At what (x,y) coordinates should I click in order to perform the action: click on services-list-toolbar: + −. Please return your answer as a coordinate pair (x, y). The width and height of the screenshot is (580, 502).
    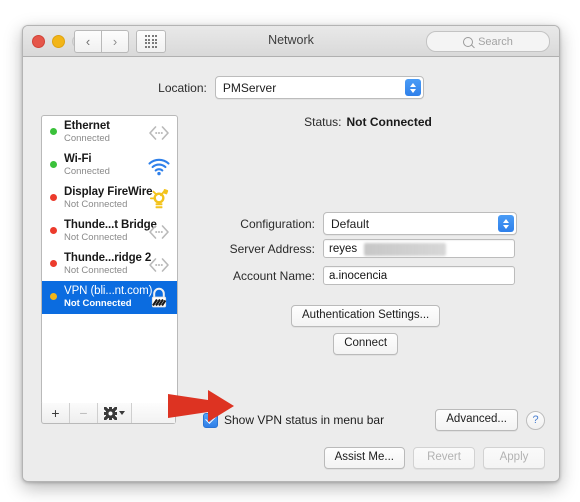
    Looking at the image, I should click on (108, 413).